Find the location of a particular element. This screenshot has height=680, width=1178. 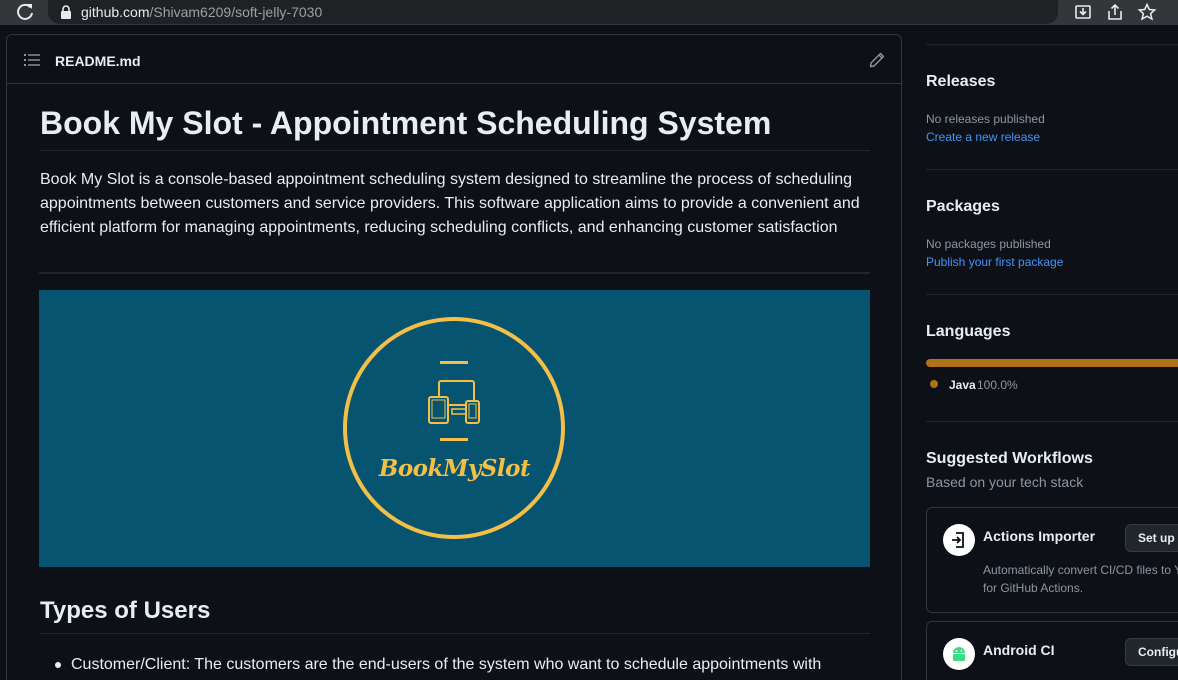

releases-heading: Releases is located at coordinates (960, 82).